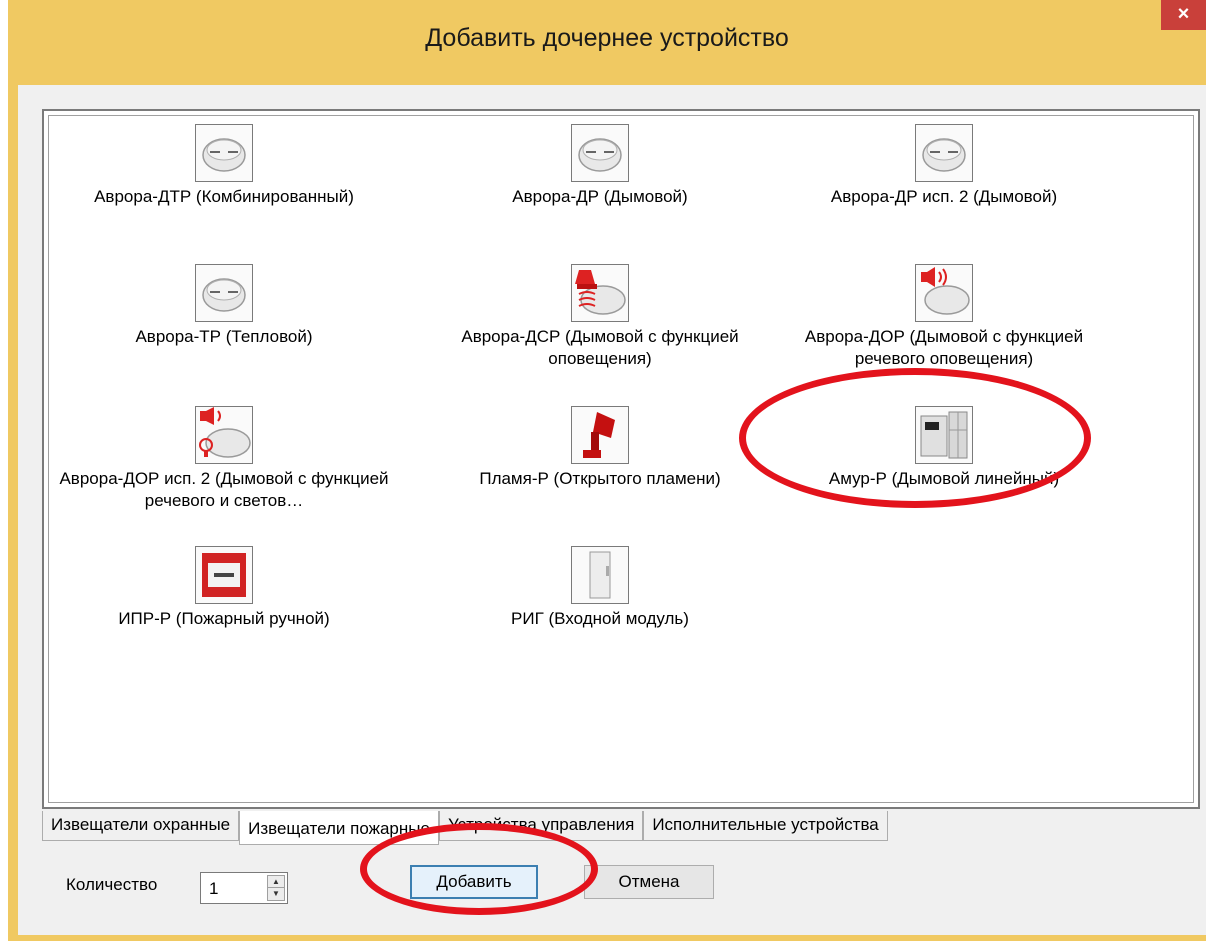 The image size is (1206, 941). I want to click on list-item: Аврора-ДР (Дымовой), so click(600, 166).